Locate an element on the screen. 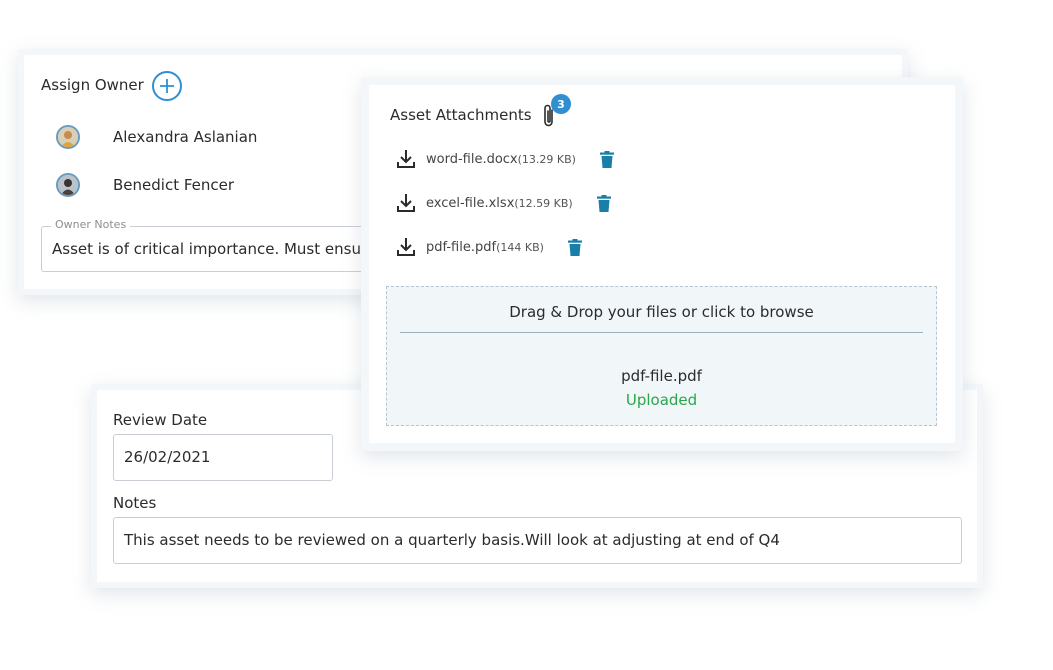  add-owner-button is located at coordinates (167, 86).